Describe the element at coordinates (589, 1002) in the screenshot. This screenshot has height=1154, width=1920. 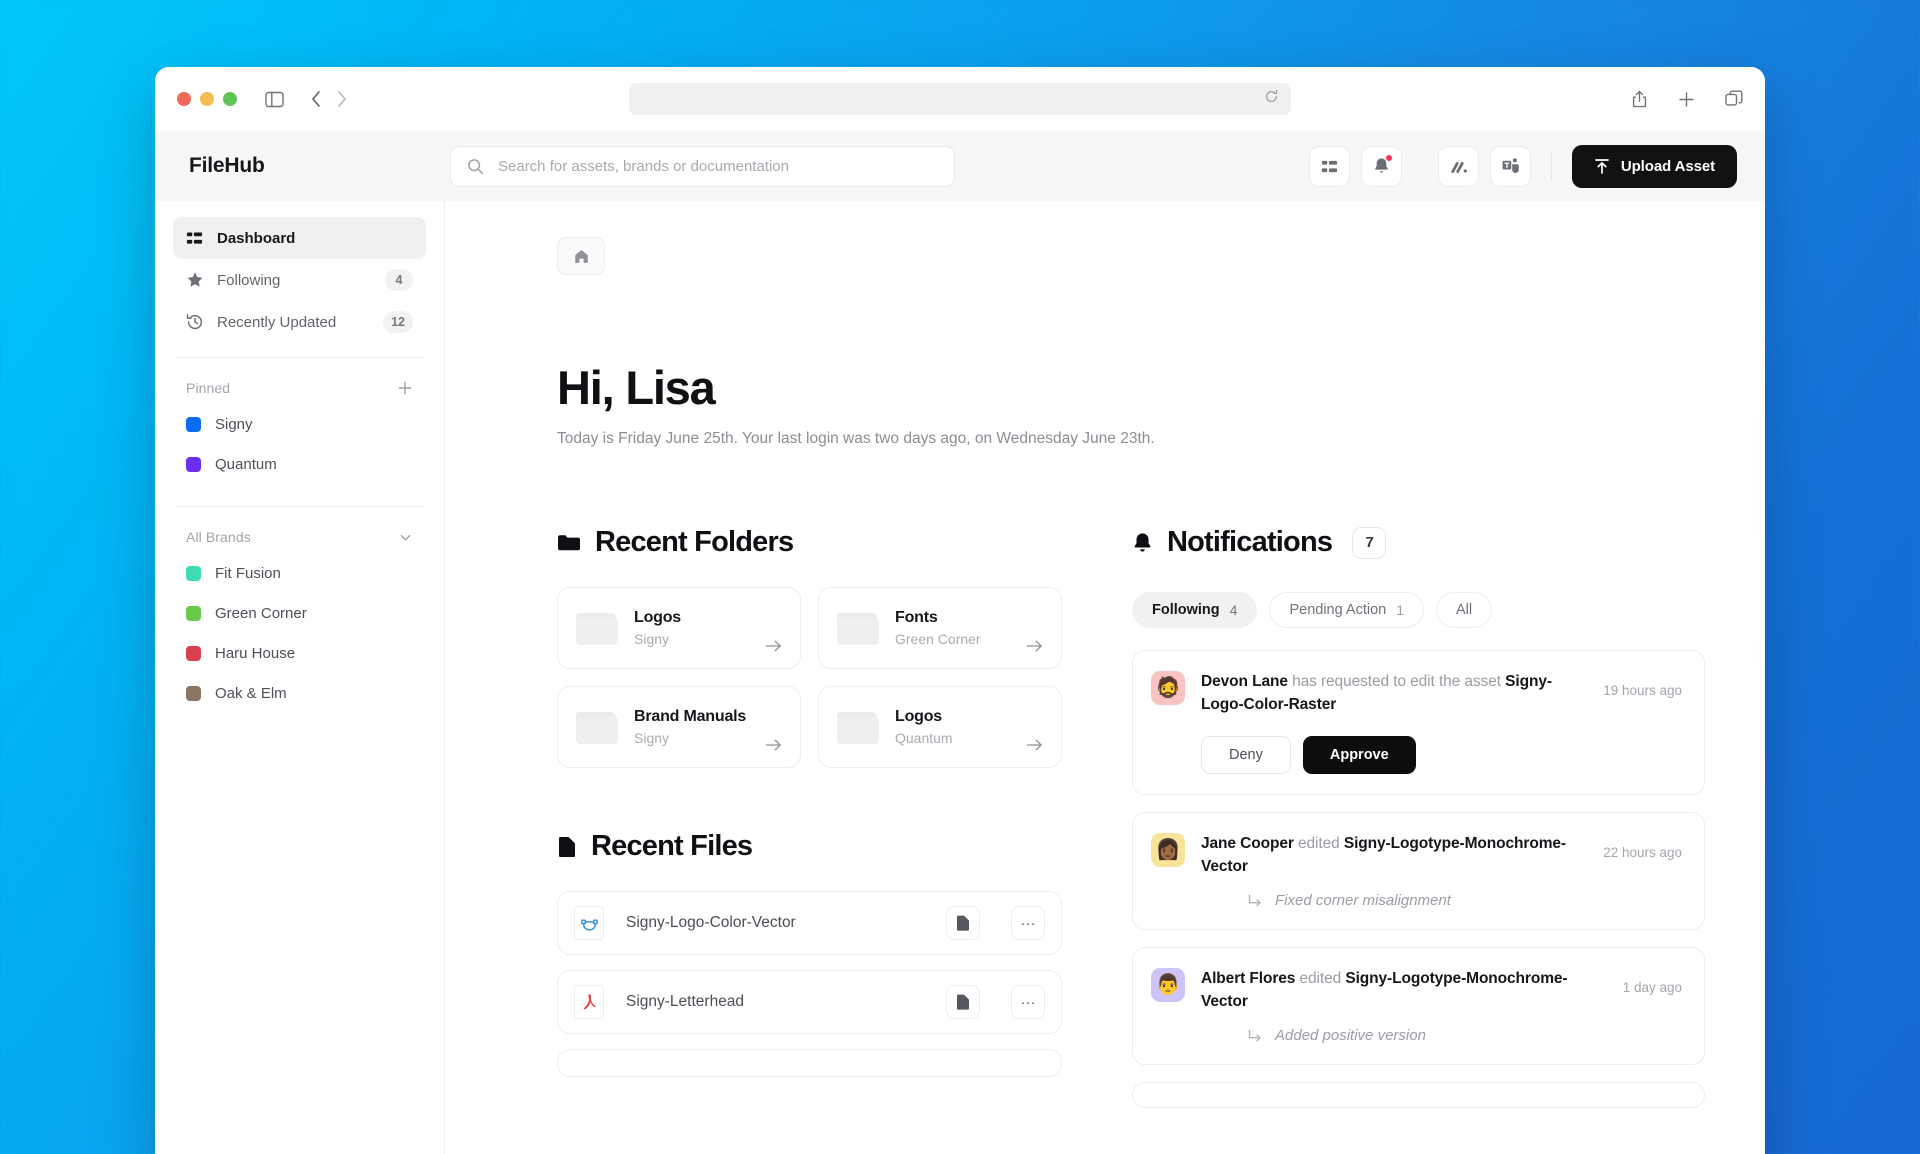
I see `pdf-file-icon` at that location.